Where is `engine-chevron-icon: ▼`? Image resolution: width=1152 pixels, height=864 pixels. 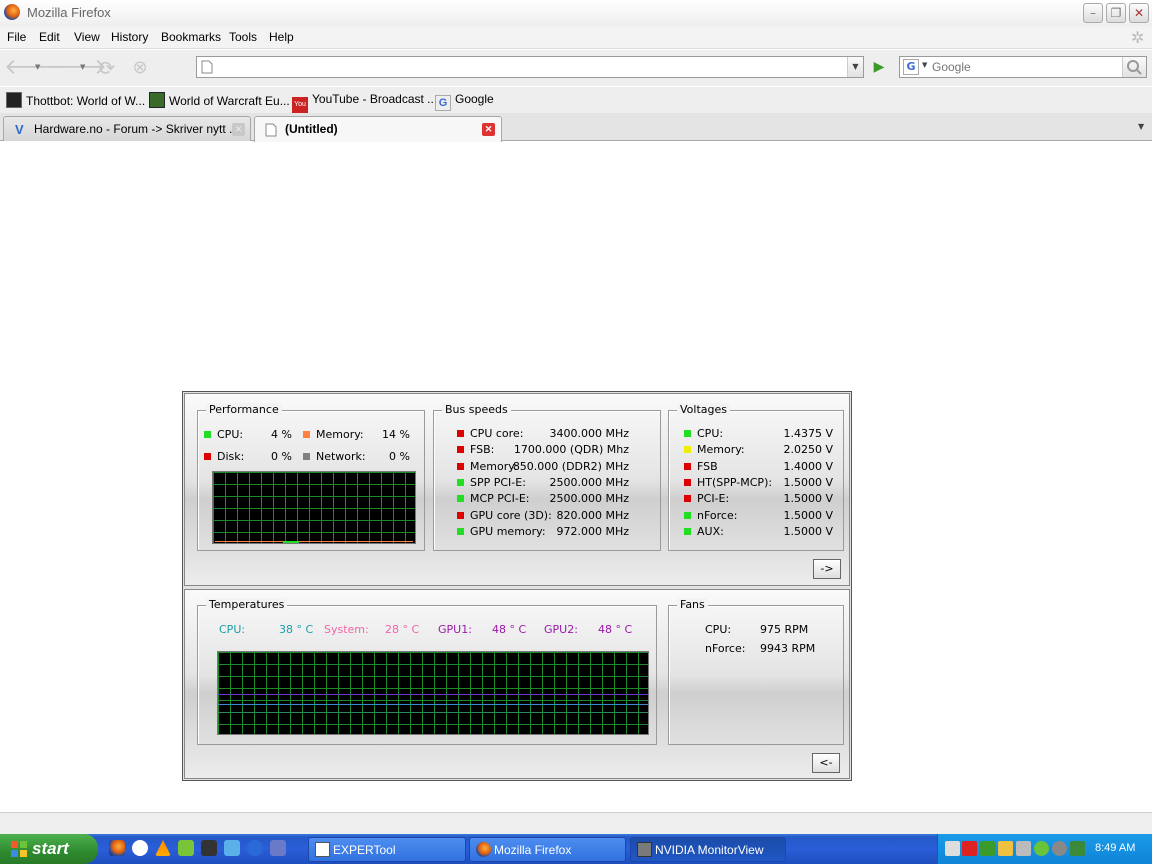
engine-chevron-icon: ▼ is located at coordinates (924, 65).